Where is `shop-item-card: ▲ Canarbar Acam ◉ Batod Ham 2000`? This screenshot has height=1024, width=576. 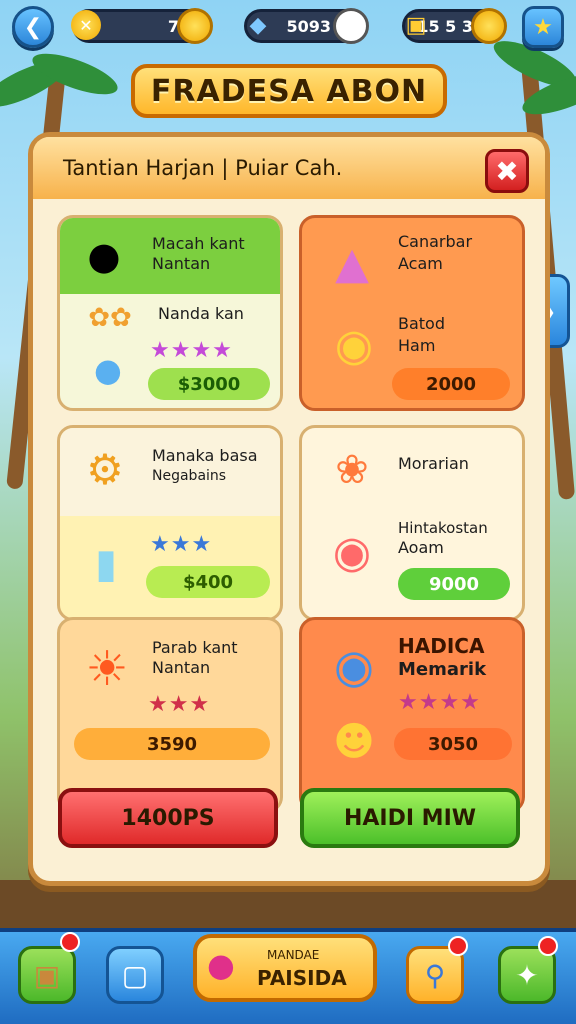 shop-item-card: ▲ Canarbar Acam ◉ Batod Ham 2000 is located at coordinates (412, 313).